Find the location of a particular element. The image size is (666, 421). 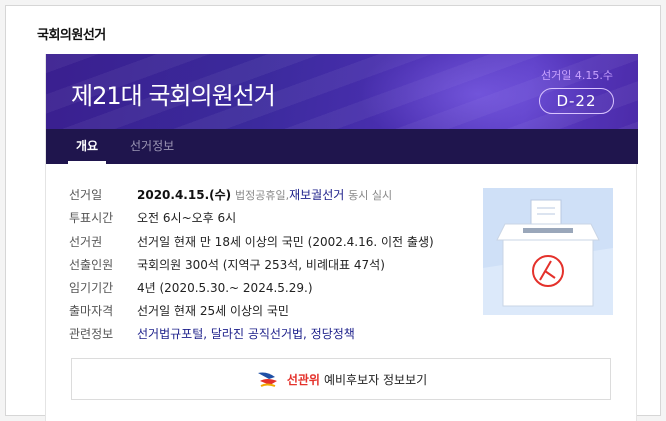

tab-overview: 개요 is located at coordinates (87, 146).